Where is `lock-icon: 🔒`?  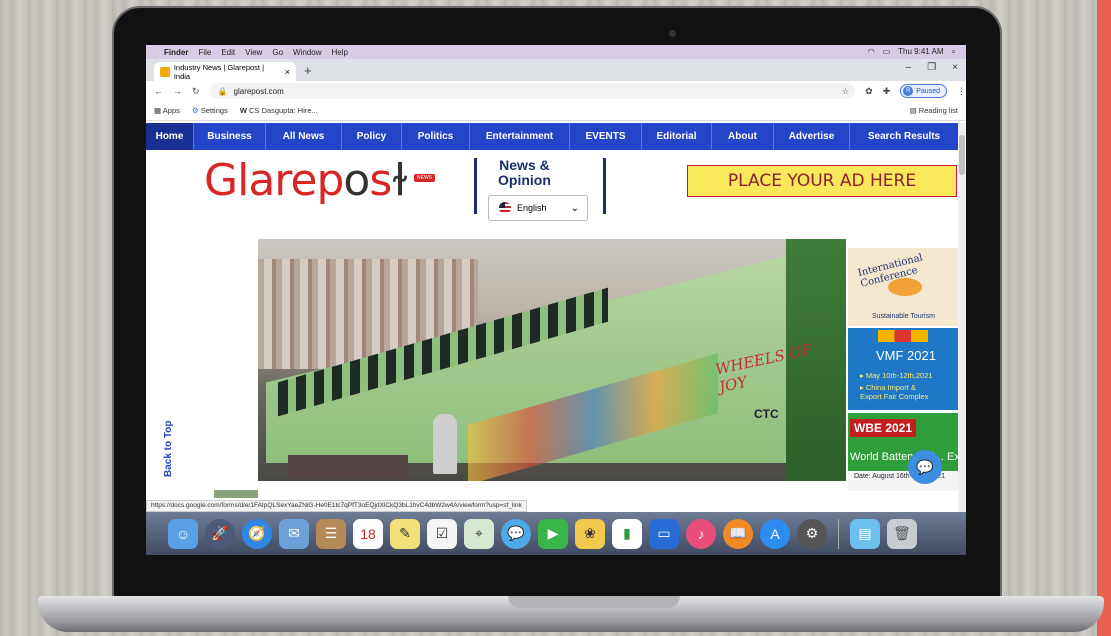 lock-icon: 🔒 is located at coordinates (223, 91).